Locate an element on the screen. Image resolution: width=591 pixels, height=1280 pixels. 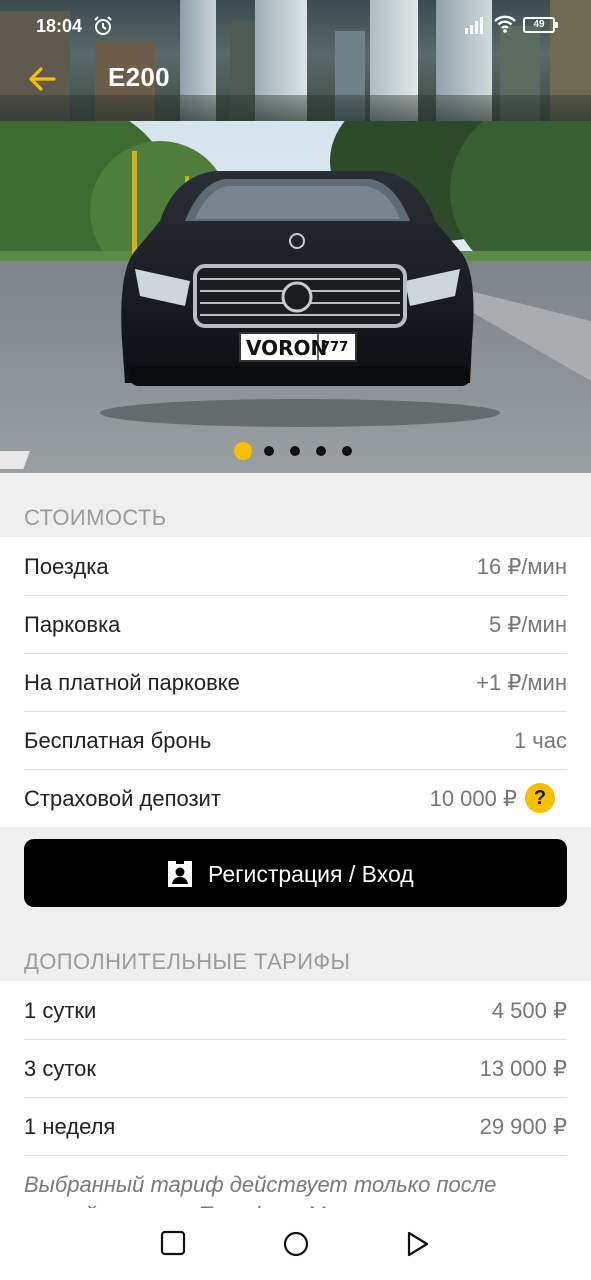
cost-row-free-booking: Бесплатная бронь 1 час is located at coordinates (295, 740).